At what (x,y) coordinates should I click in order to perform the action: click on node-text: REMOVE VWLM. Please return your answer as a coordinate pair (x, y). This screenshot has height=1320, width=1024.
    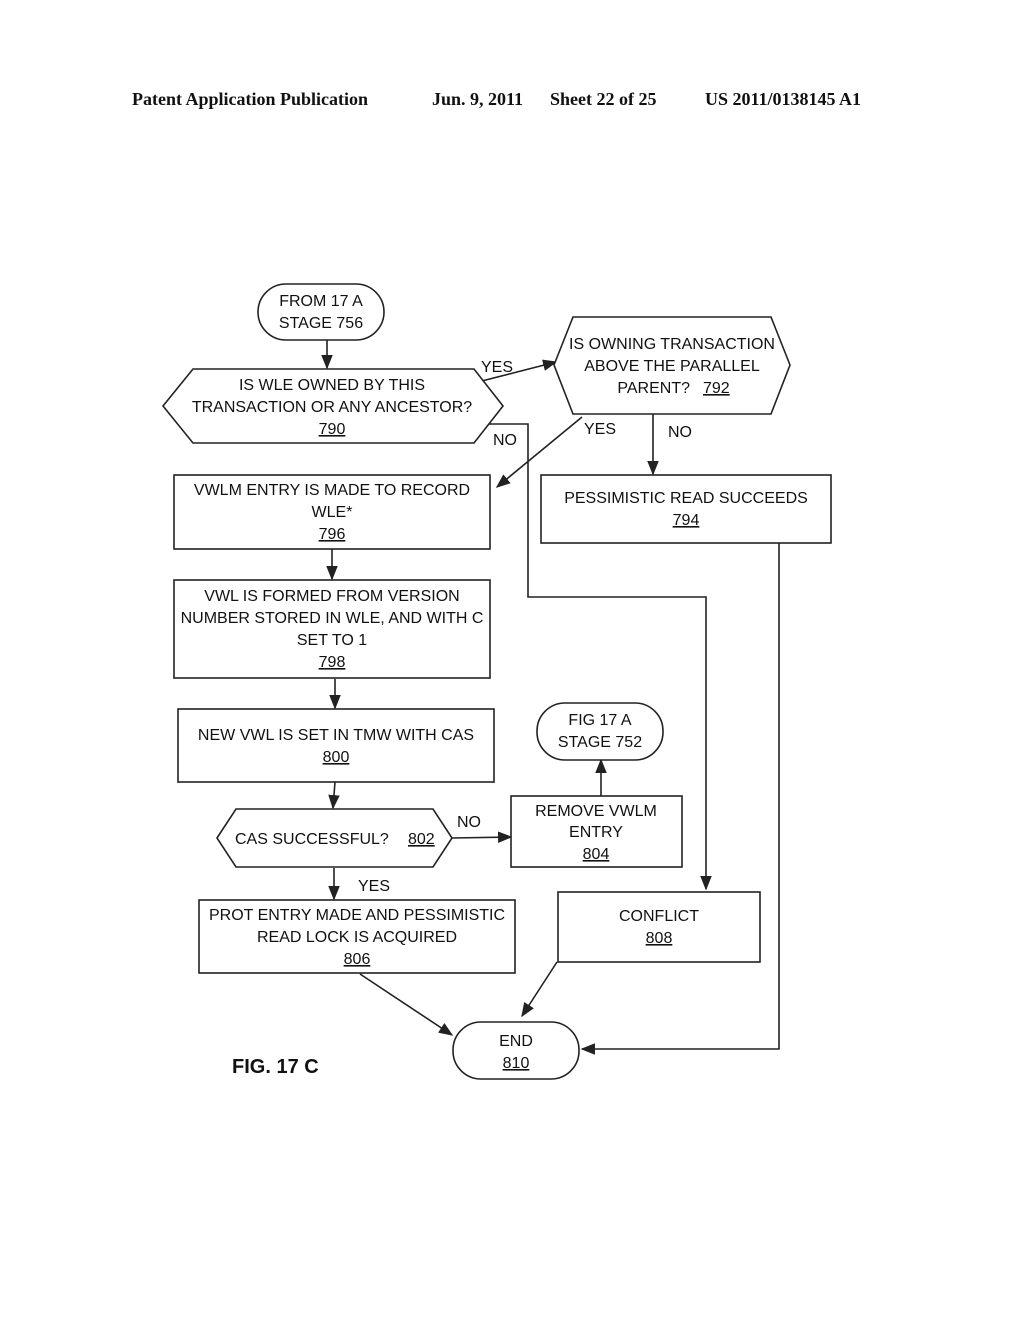
    Looking at the image, I should click on (596, 811).